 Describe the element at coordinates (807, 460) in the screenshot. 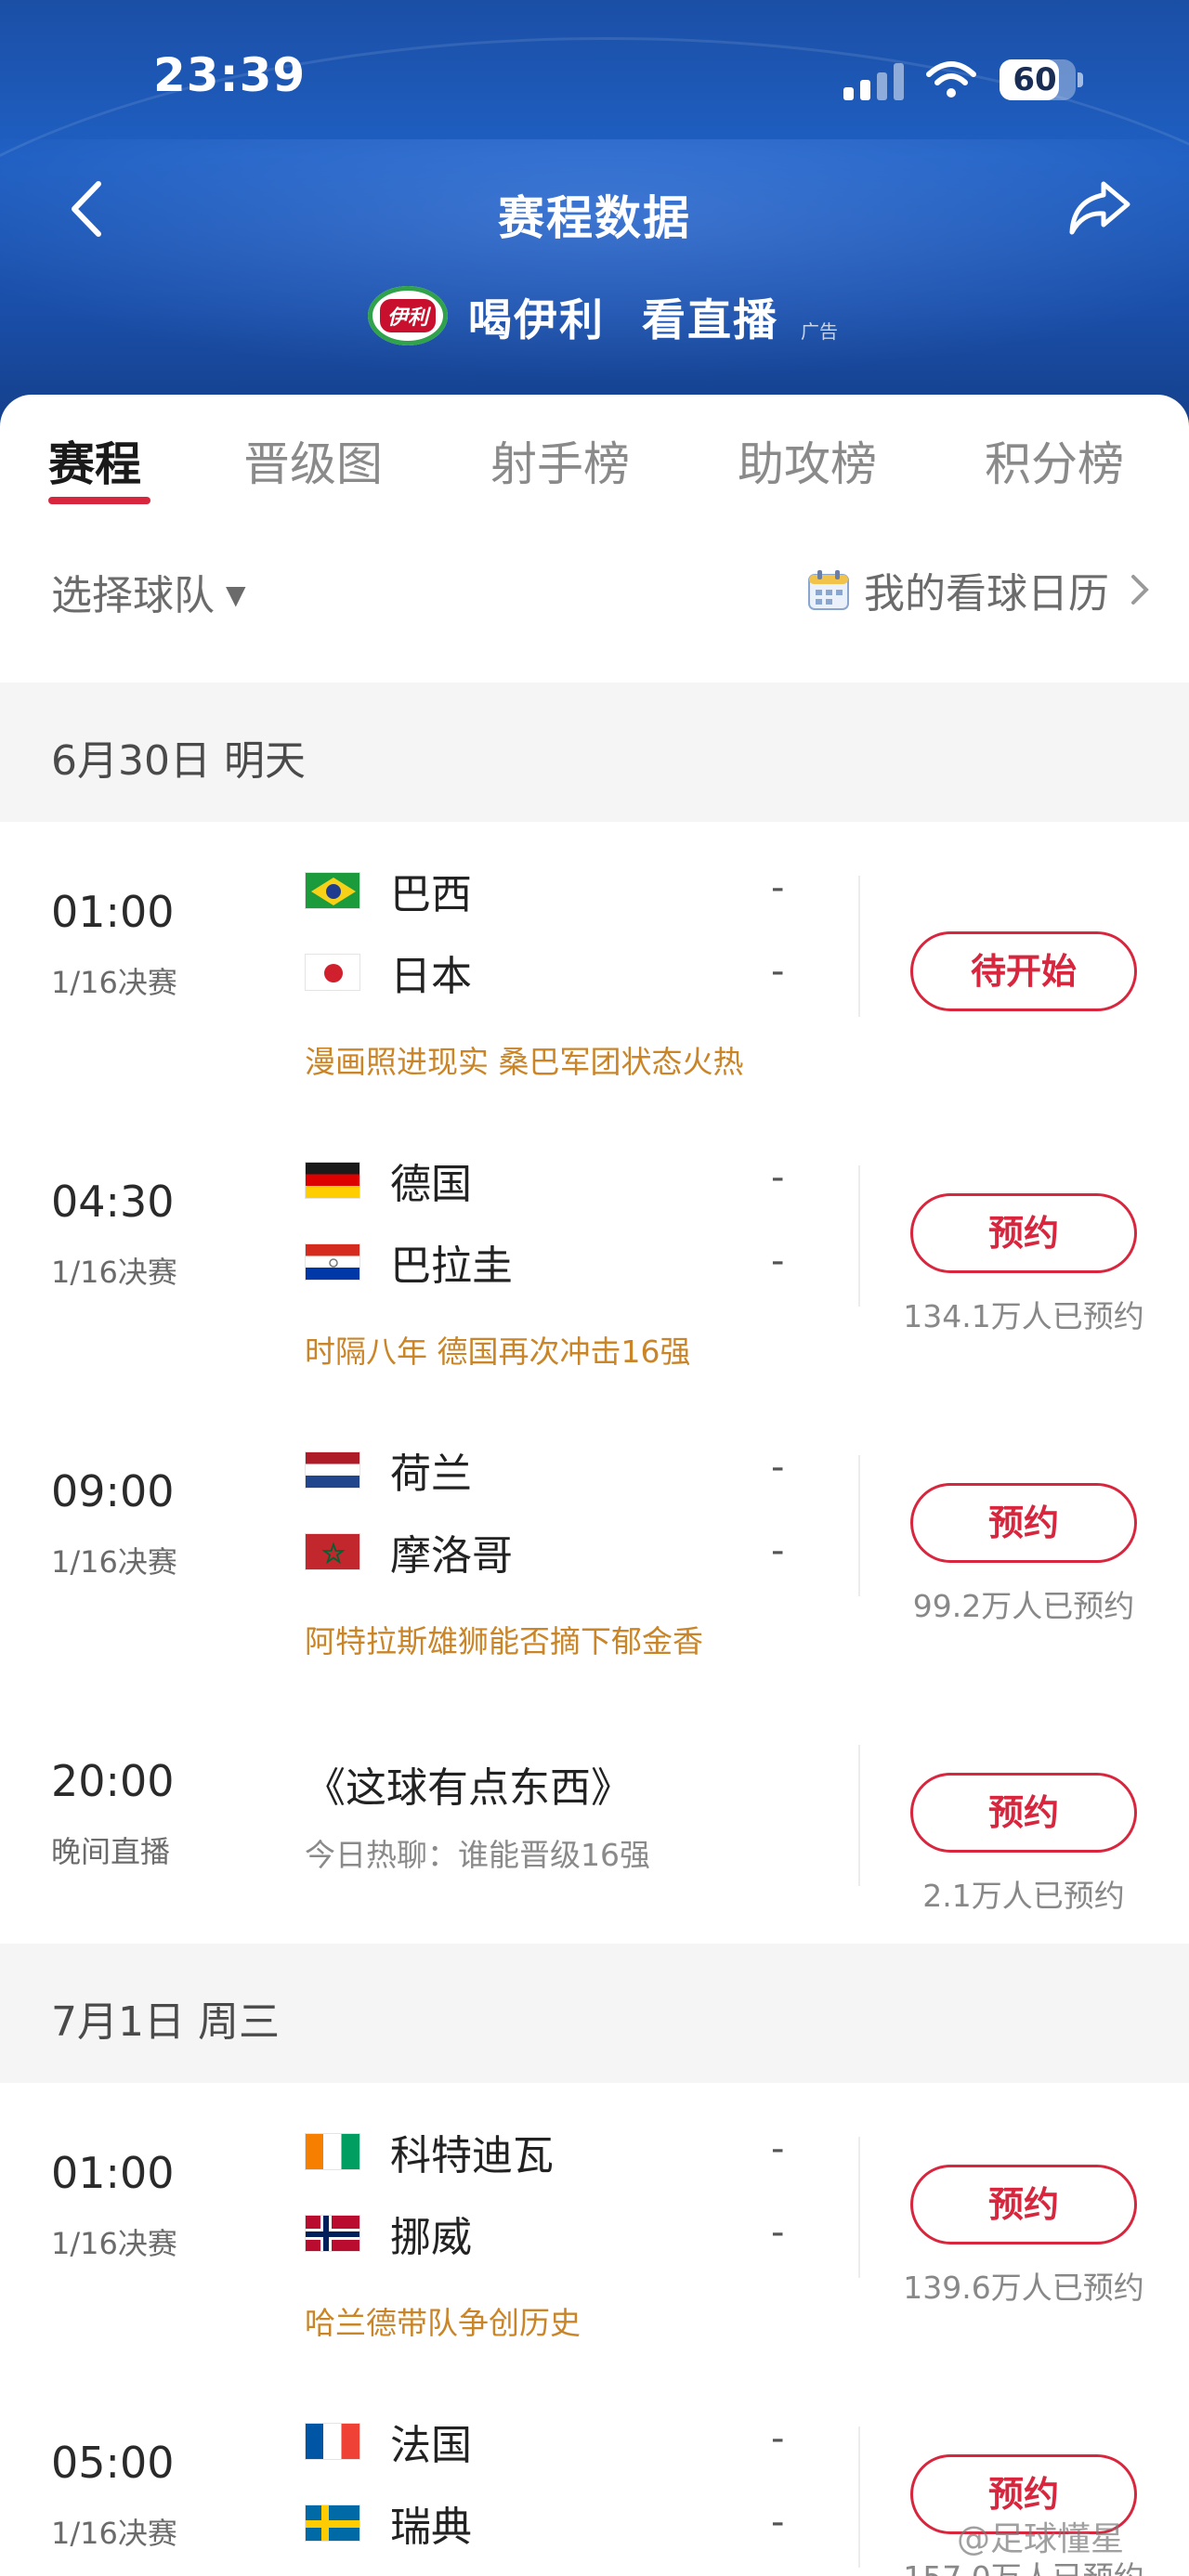

I see `tab-assists: 助攻榜` at that location.